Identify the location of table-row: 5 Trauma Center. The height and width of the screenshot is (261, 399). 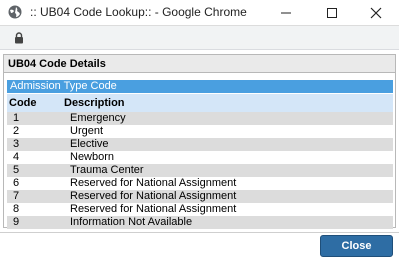
(200, 170).